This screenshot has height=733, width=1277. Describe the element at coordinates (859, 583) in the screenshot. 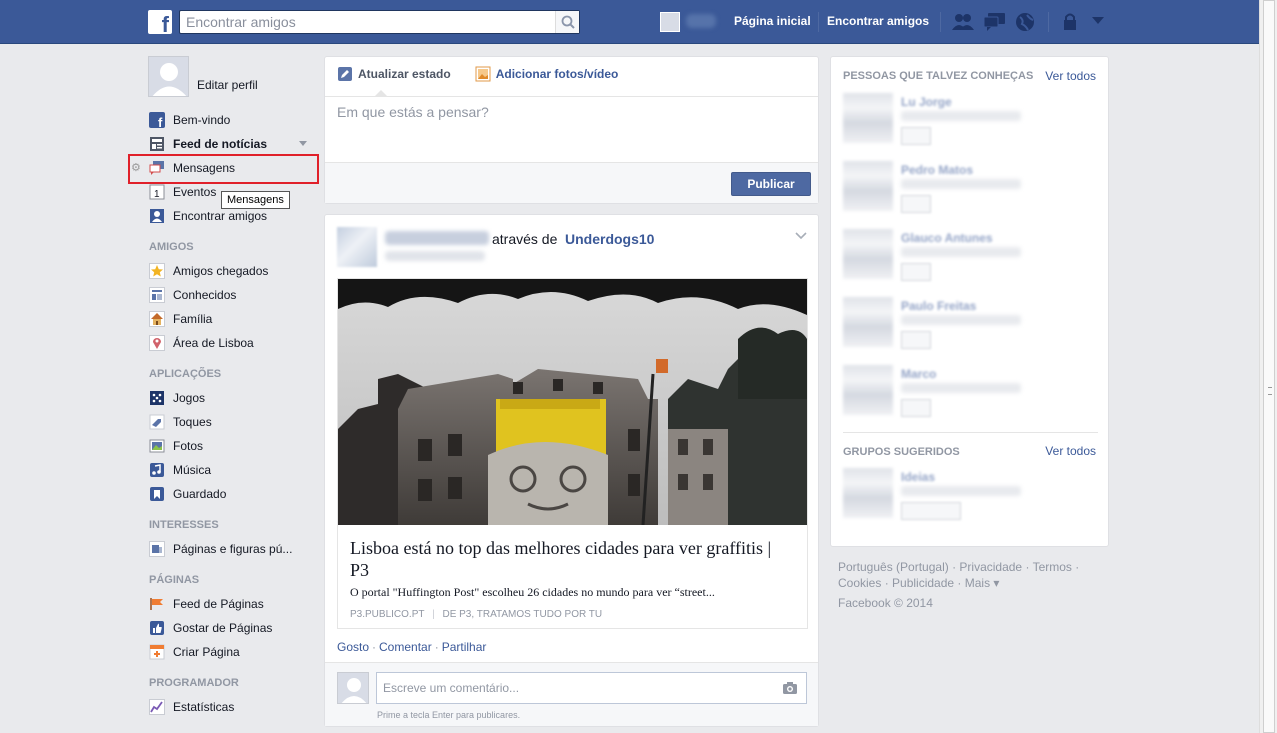

I see `footer-link-cookies: Cookies` at that location.